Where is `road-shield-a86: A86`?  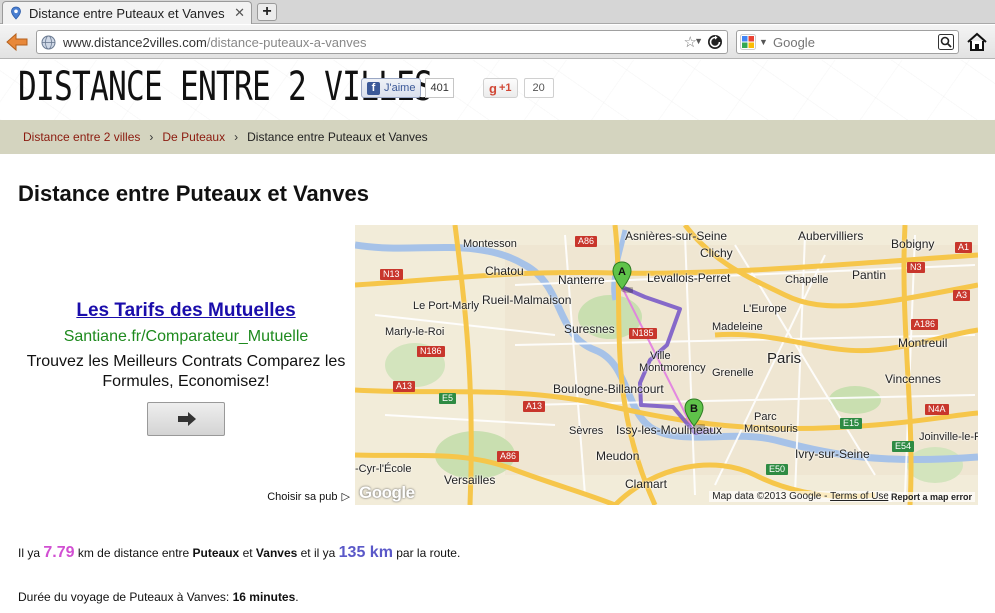
road-shield-a86: A86 is located at coordinates (586, 241).